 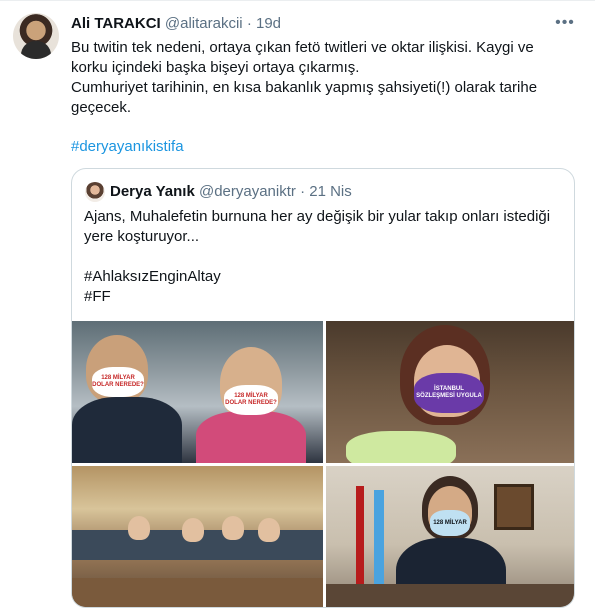 I want to click on quoted-hashtag-link: #FF, so click(x=324, y=297).